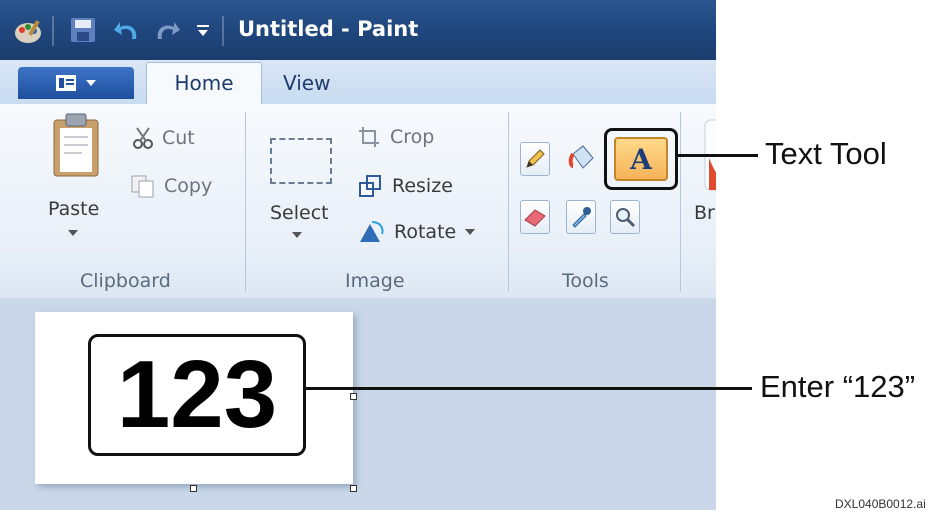 Image resolution: width=942 pixels, height=515 pixels. Describe the element at coordinates (328, 29) in the screenshot. I see `window-title: Untitled - Paint` at that location.